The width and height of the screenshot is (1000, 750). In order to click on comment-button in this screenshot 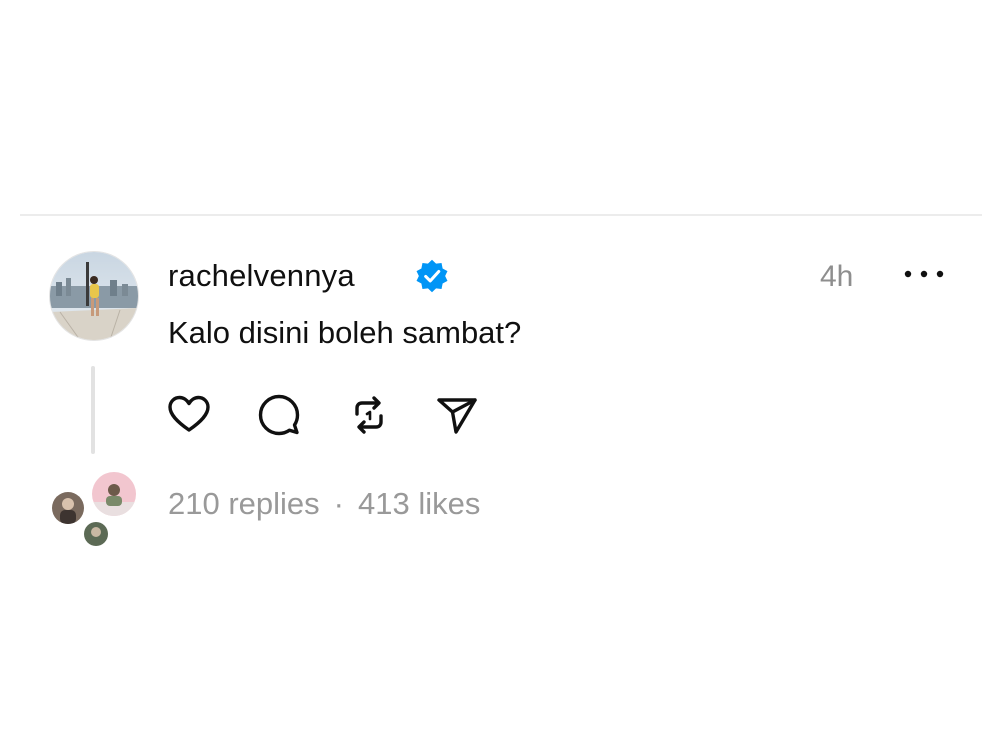, I will do `click(279, 415)`.